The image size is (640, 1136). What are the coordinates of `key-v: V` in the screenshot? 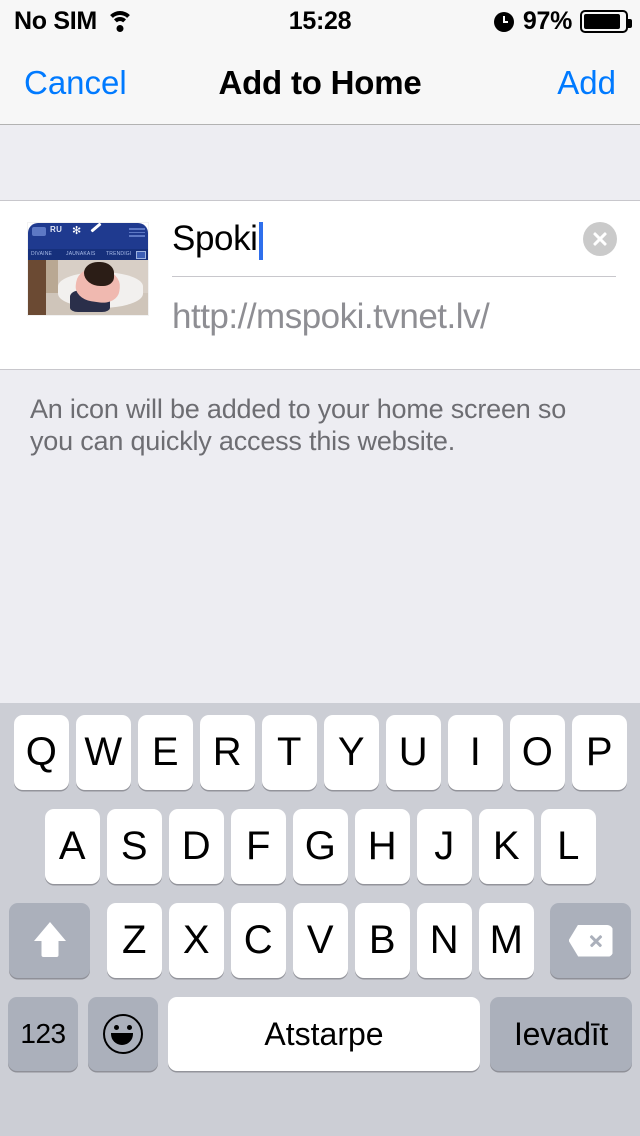 It's located at (320, 940).